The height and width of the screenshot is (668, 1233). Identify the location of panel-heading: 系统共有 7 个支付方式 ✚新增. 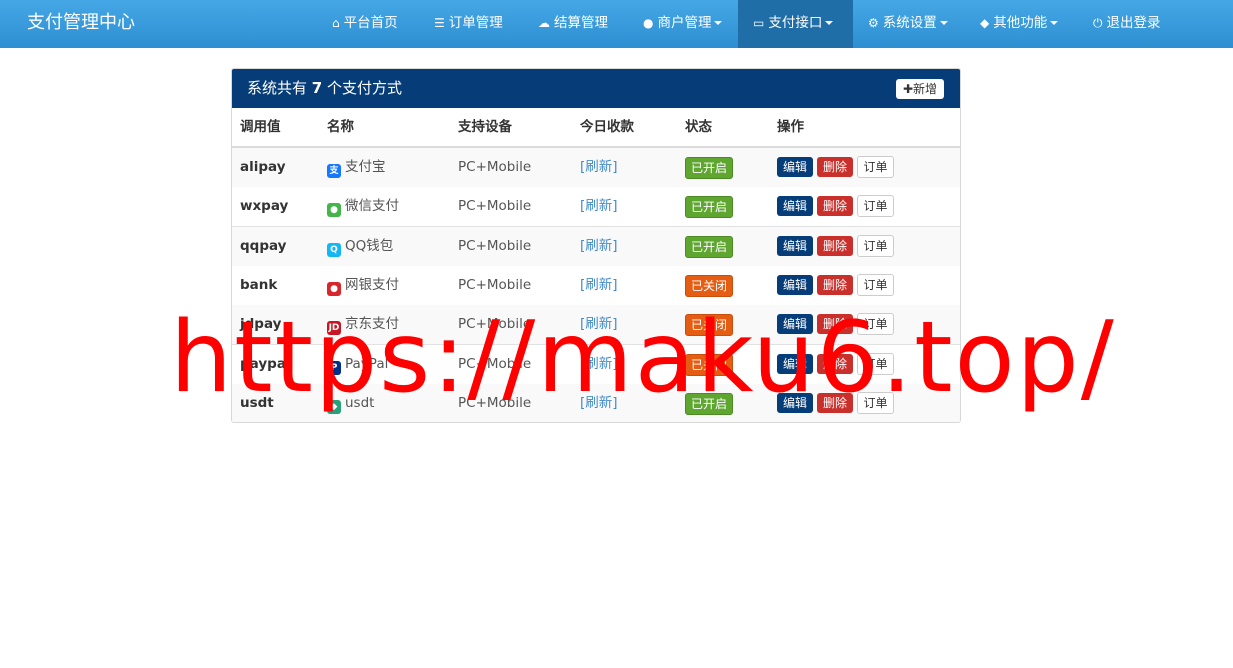
(596, 88).